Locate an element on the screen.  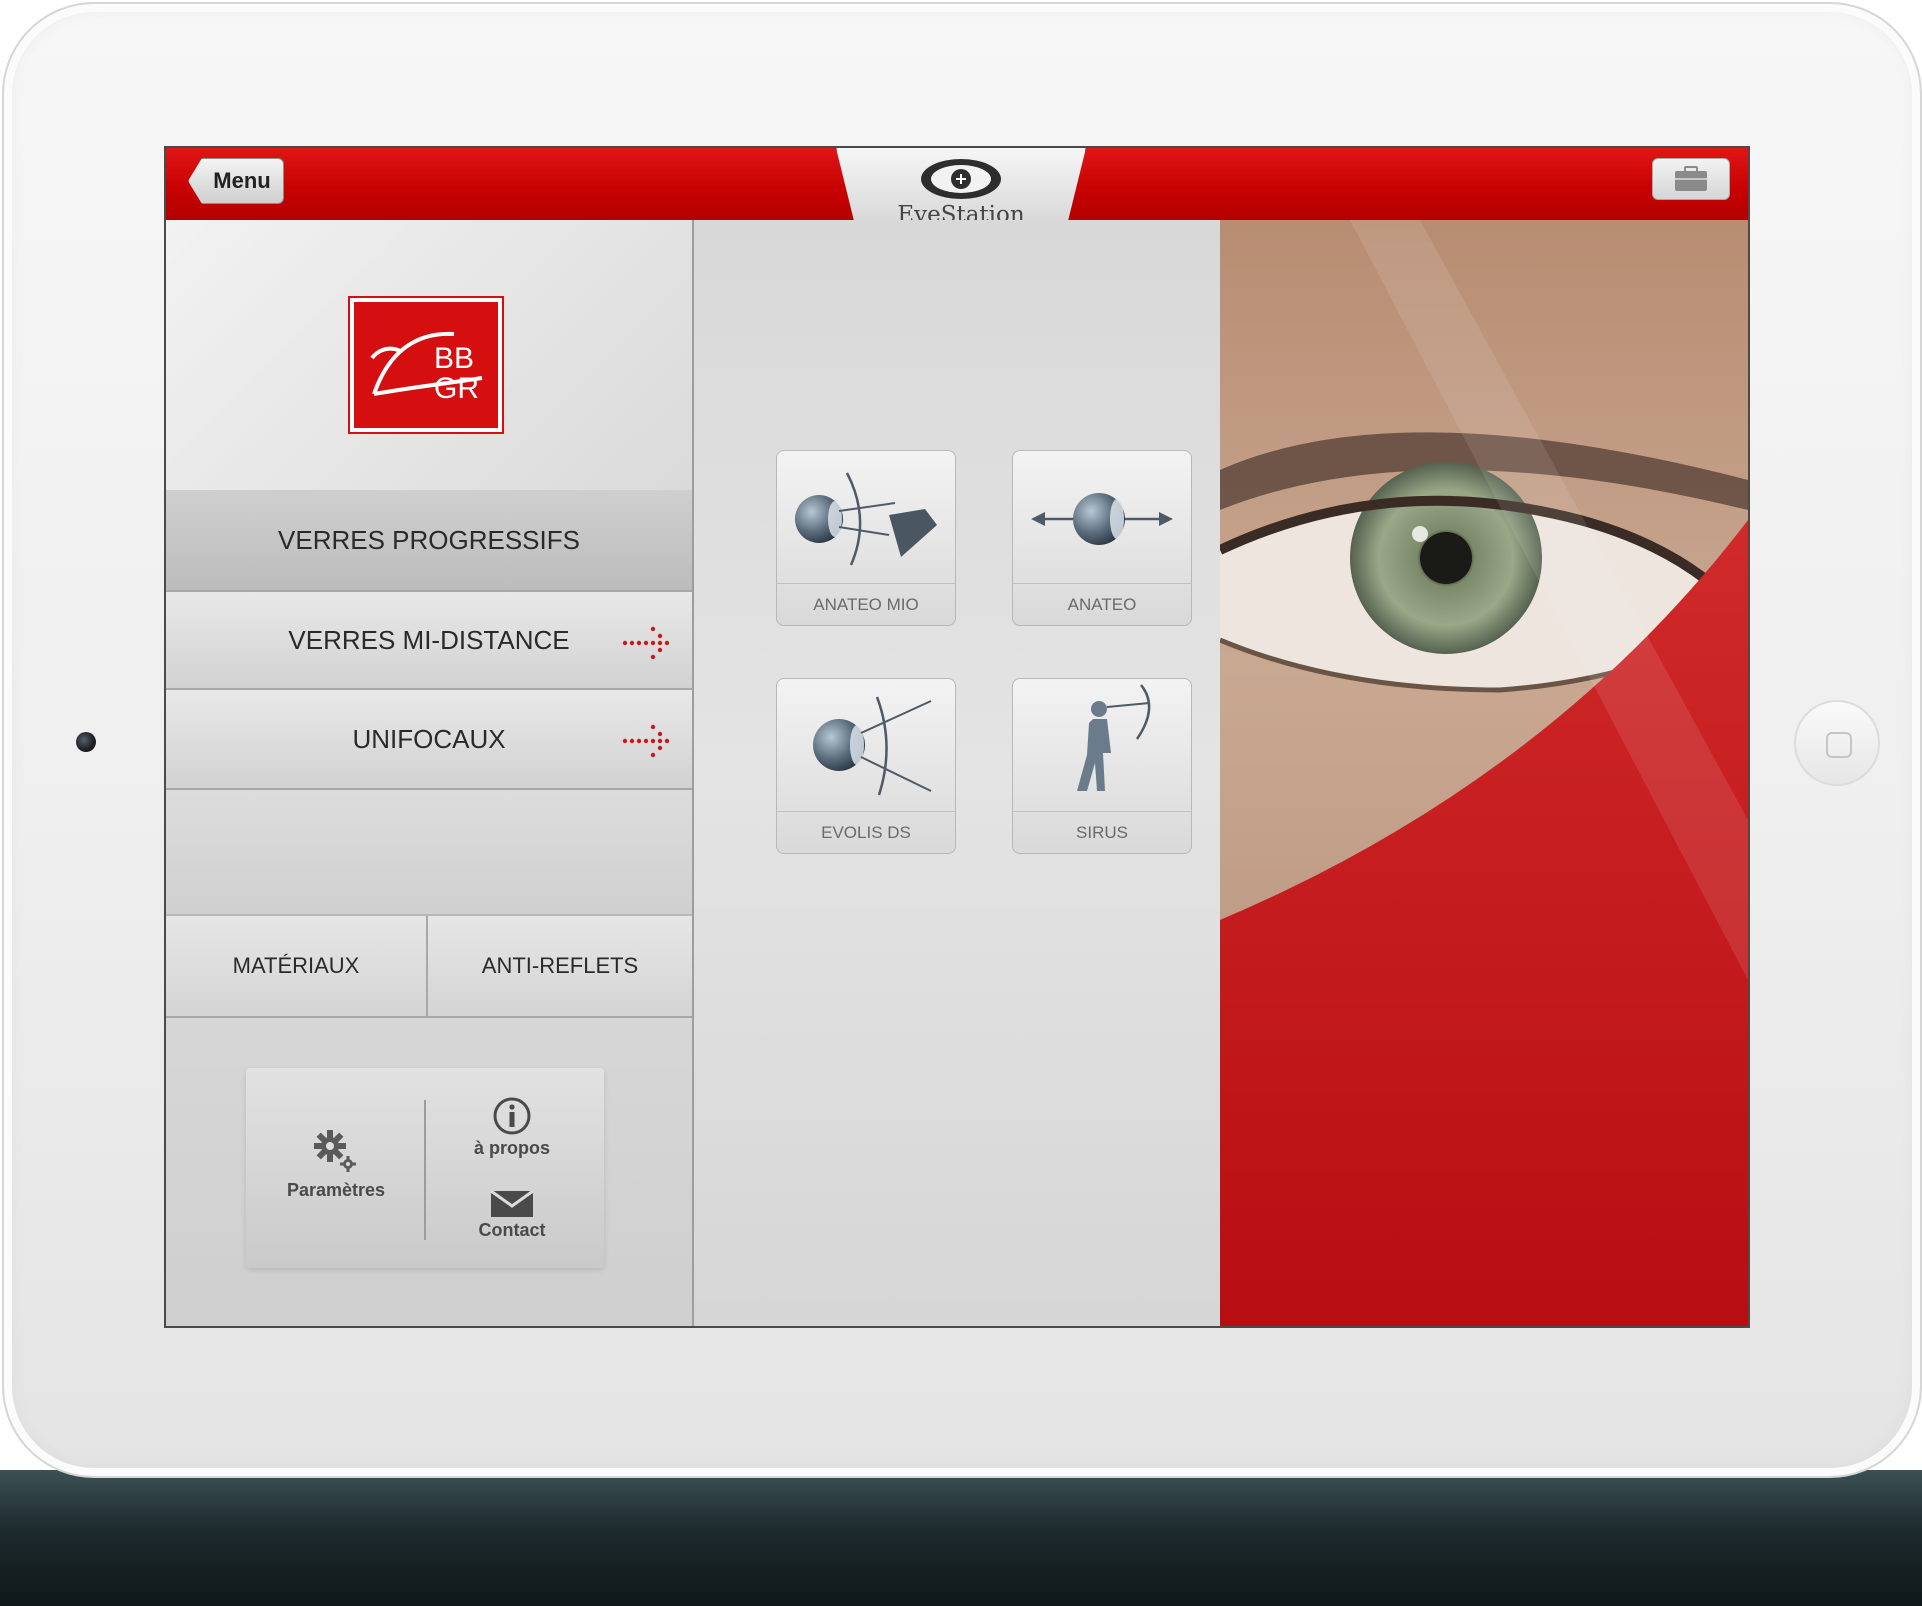
contact-button: Contact is located at coordinates (512, 1215).